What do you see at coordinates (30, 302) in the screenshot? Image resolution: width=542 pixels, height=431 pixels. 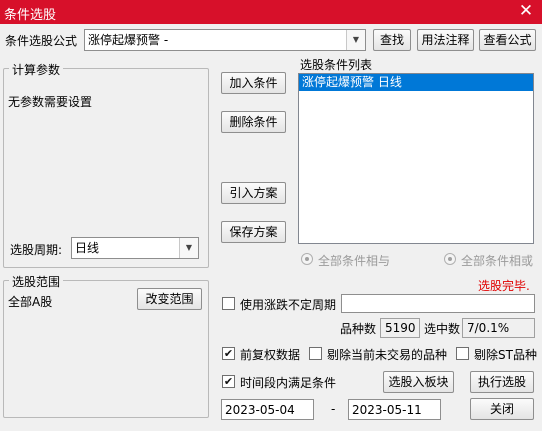 I see `range-value: 全部A股` at bounding box center [30, 302].